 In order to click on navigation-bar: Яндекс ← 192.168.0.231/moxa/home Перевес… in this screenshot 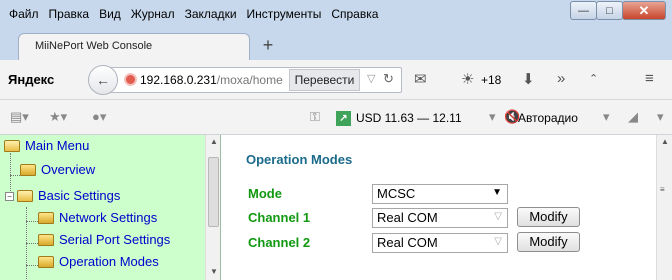, I will do `click(336, 80)`.